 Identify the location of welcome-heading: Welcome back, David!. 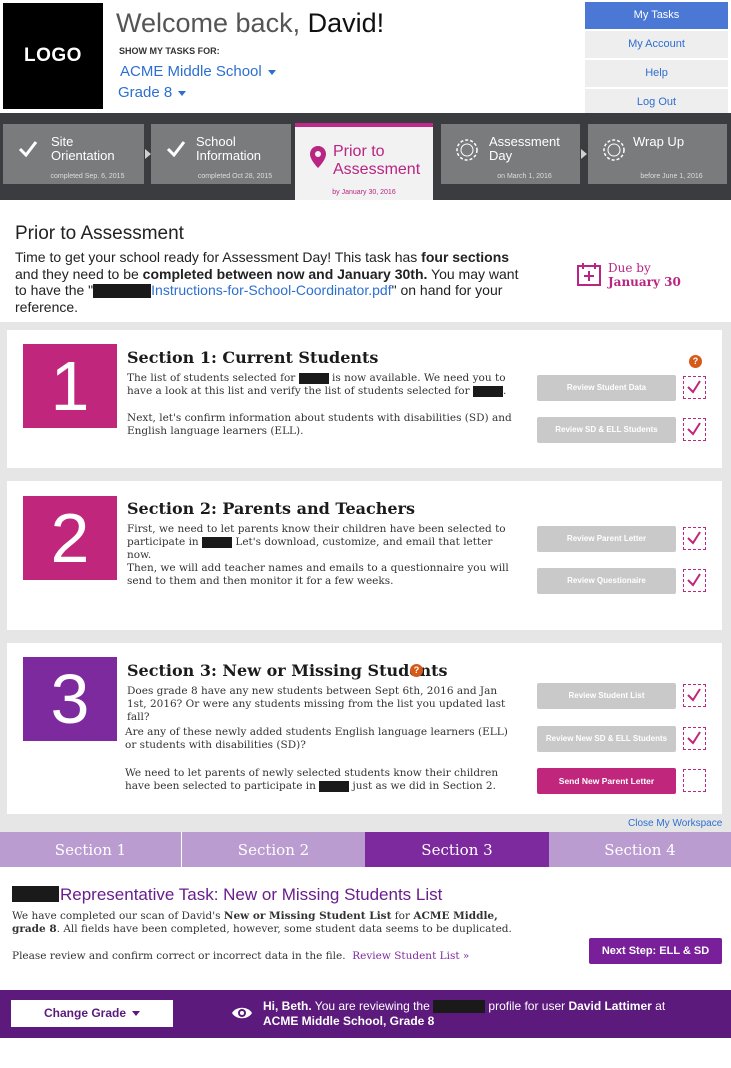
(250, 23).